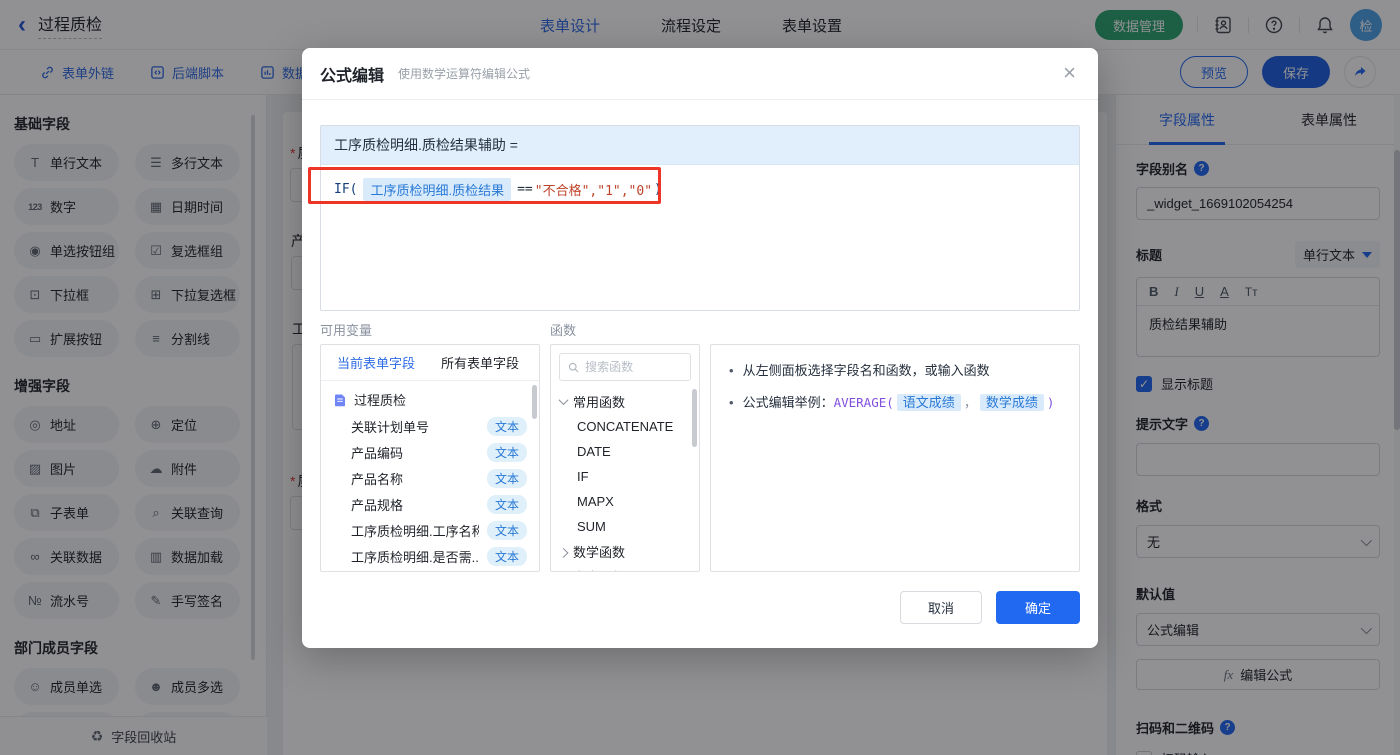  I want to click on variable-row: 产品规格 文本, so click(430, 504).